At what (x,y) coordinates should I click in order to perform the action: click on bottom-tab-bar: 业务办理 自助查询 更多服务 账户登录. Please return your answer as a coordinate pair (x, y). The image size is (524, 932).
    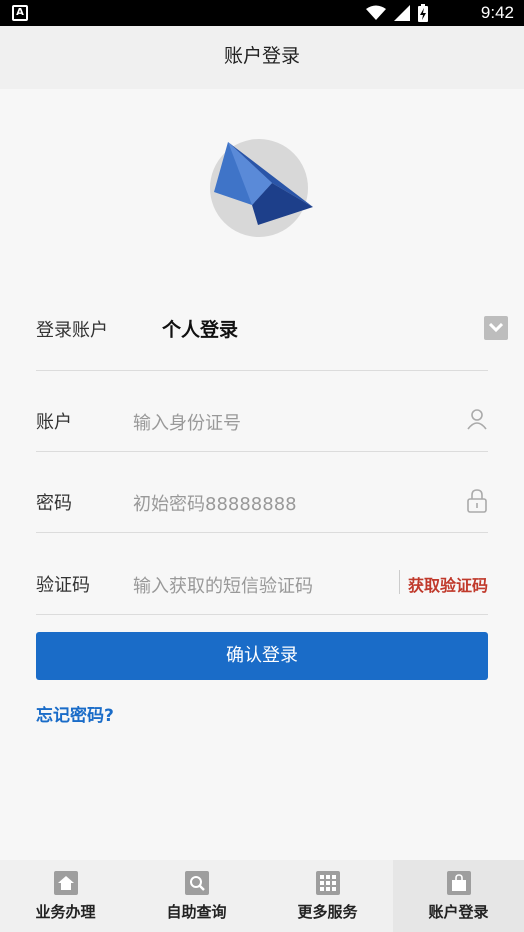
    Looking at the image, I should click on (262, 896).